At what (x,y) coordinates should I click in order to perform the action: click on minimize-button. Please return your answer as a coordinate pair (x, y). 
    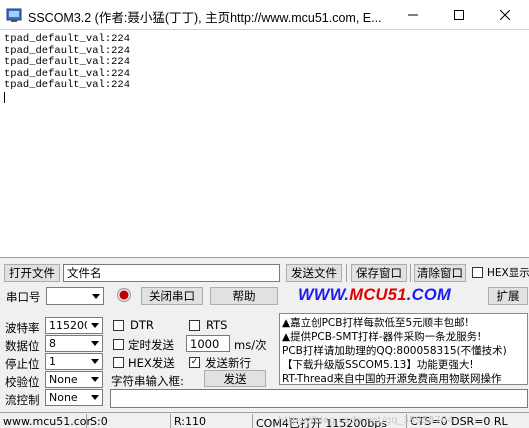
    Looking at the image, I should click on (413, 14).